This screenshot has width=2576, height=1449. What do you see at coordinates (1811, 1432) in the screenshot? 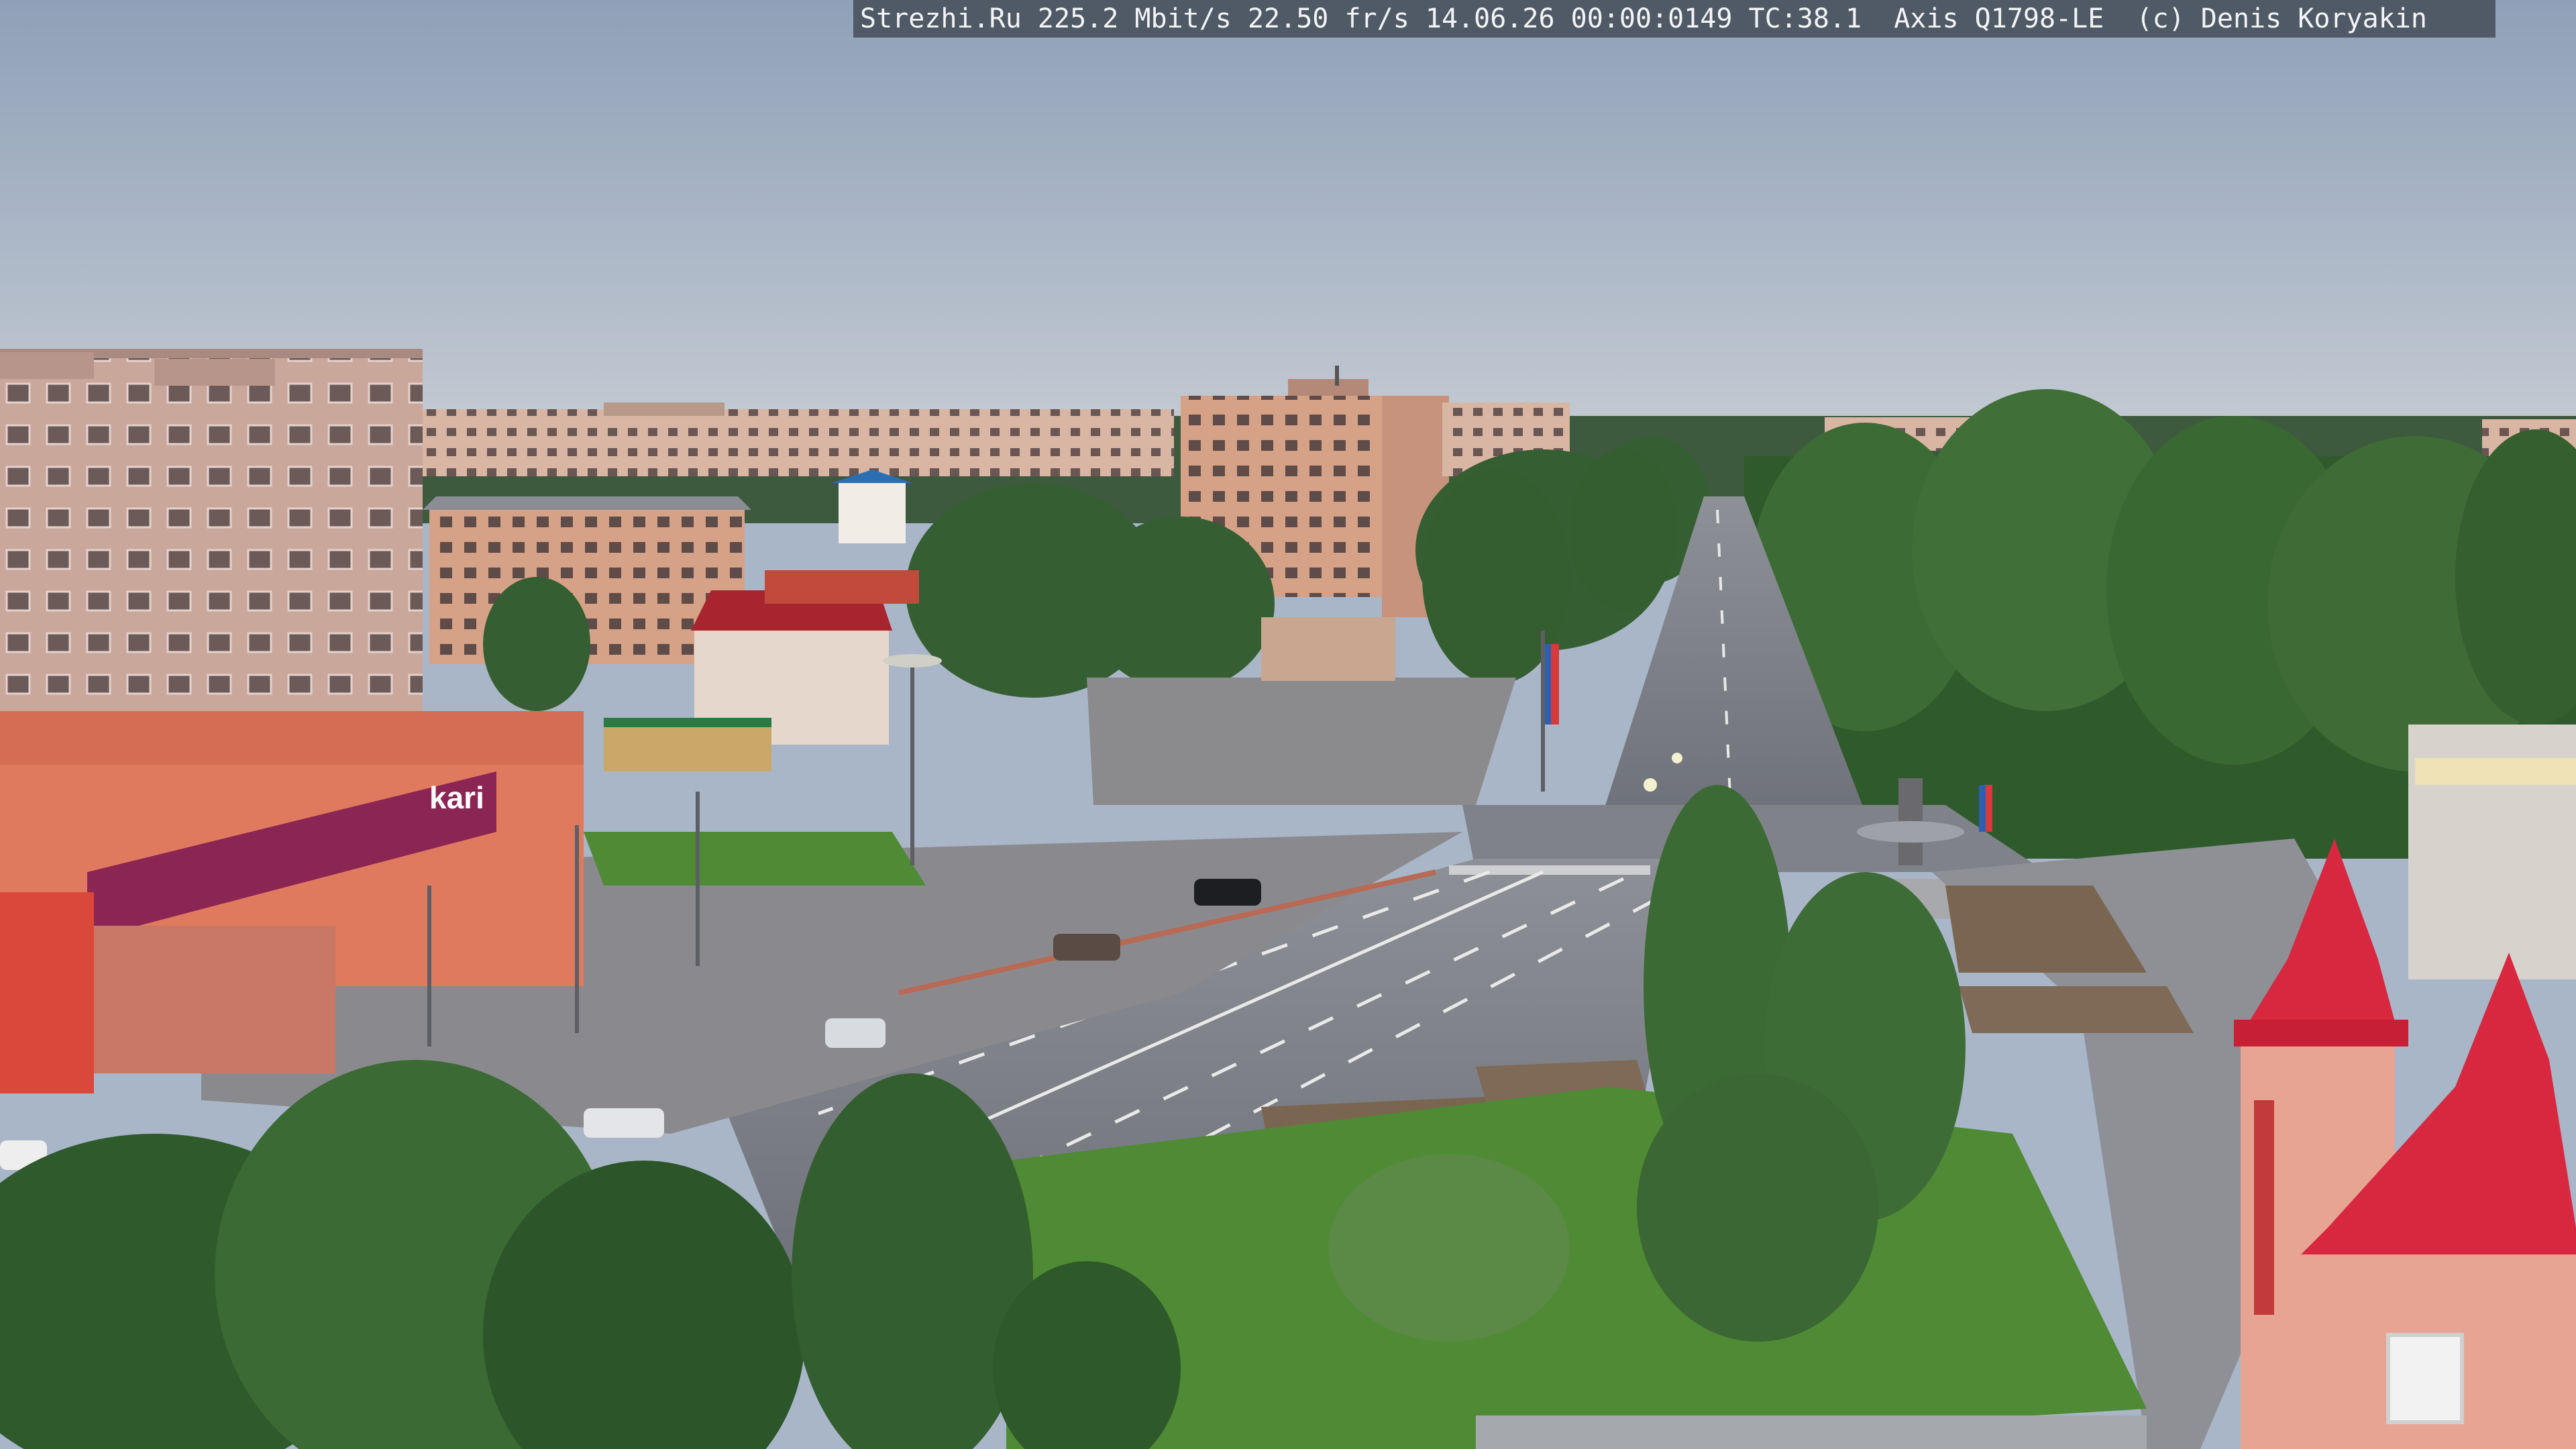
I see `plaza-edge` at bounding box center [1811, 1432].